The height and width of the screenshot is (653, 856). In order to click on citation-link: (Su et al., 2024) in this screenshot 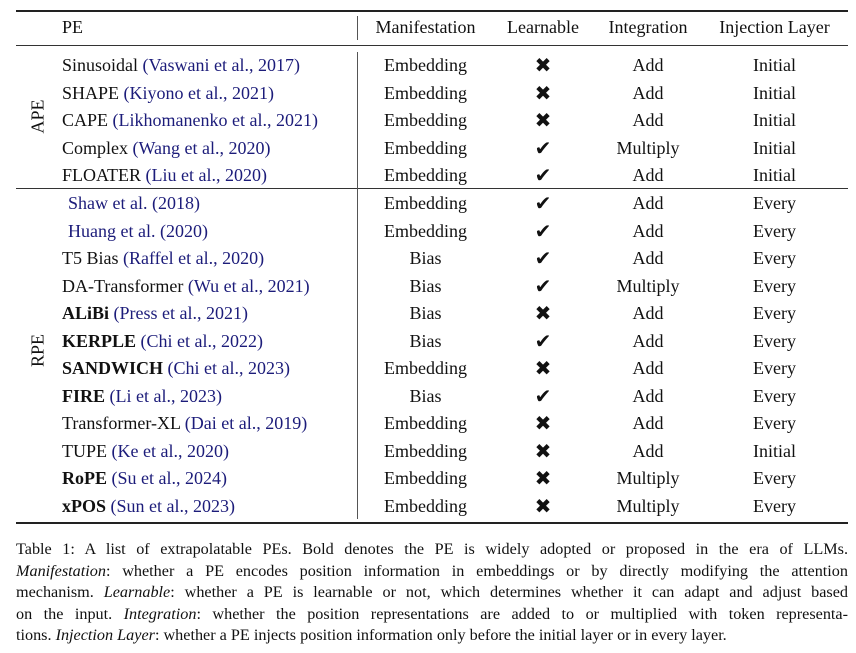, I will do `click(169, 478)`.